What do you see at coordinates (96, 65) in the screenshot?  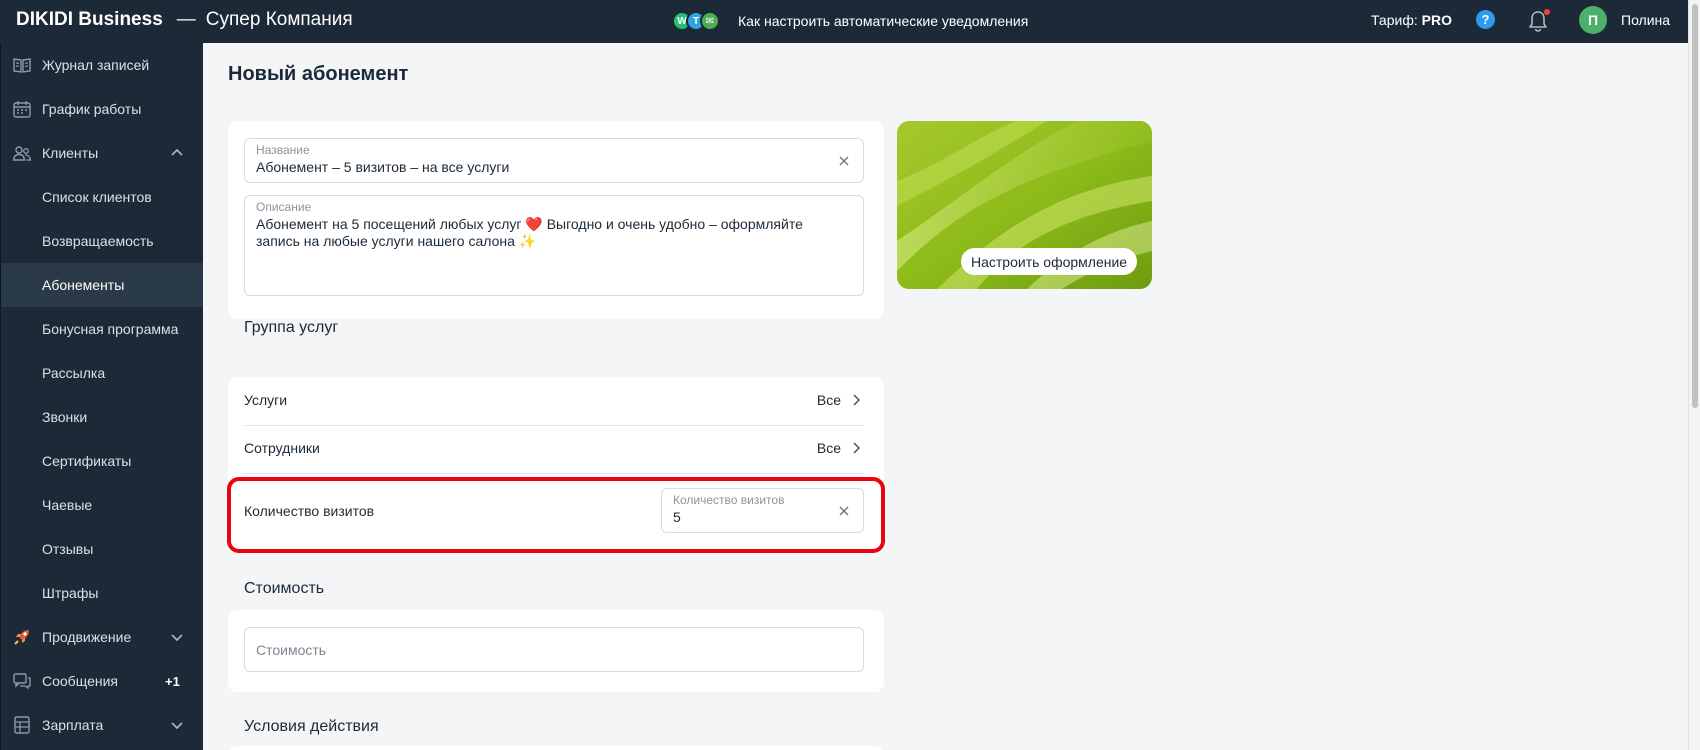 I see `sidebar-item-label: Журнал записей` at bounding box center [96, 65].